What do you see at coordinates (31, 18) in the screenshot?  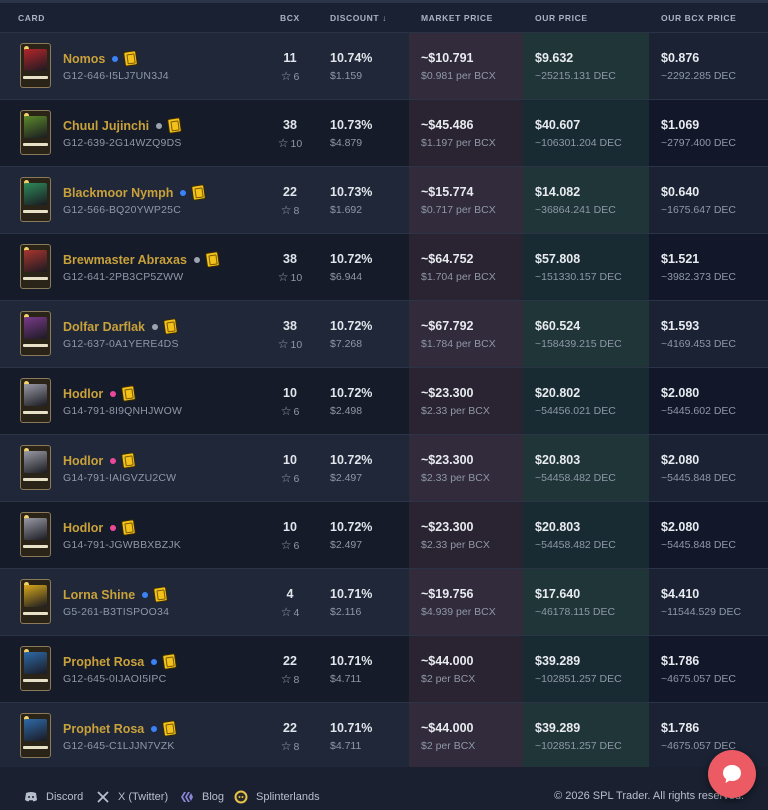 I see `header-card: CARD` at bounding box center [31, 18].